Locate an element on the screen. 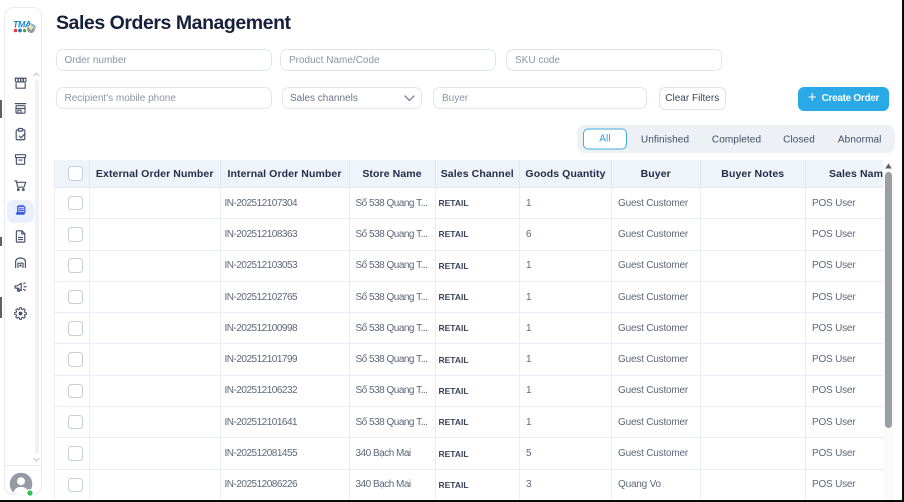  col-external-order-number: External Order Number is located at coordinates (154, 173).